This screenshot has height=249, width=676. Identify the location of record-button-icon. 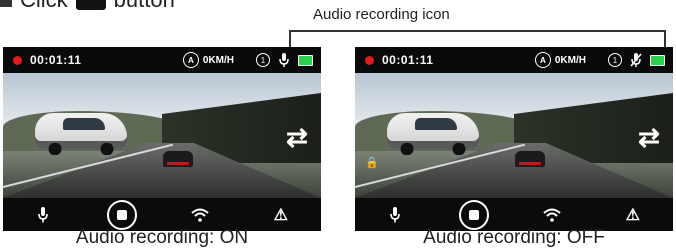
(90, 5).